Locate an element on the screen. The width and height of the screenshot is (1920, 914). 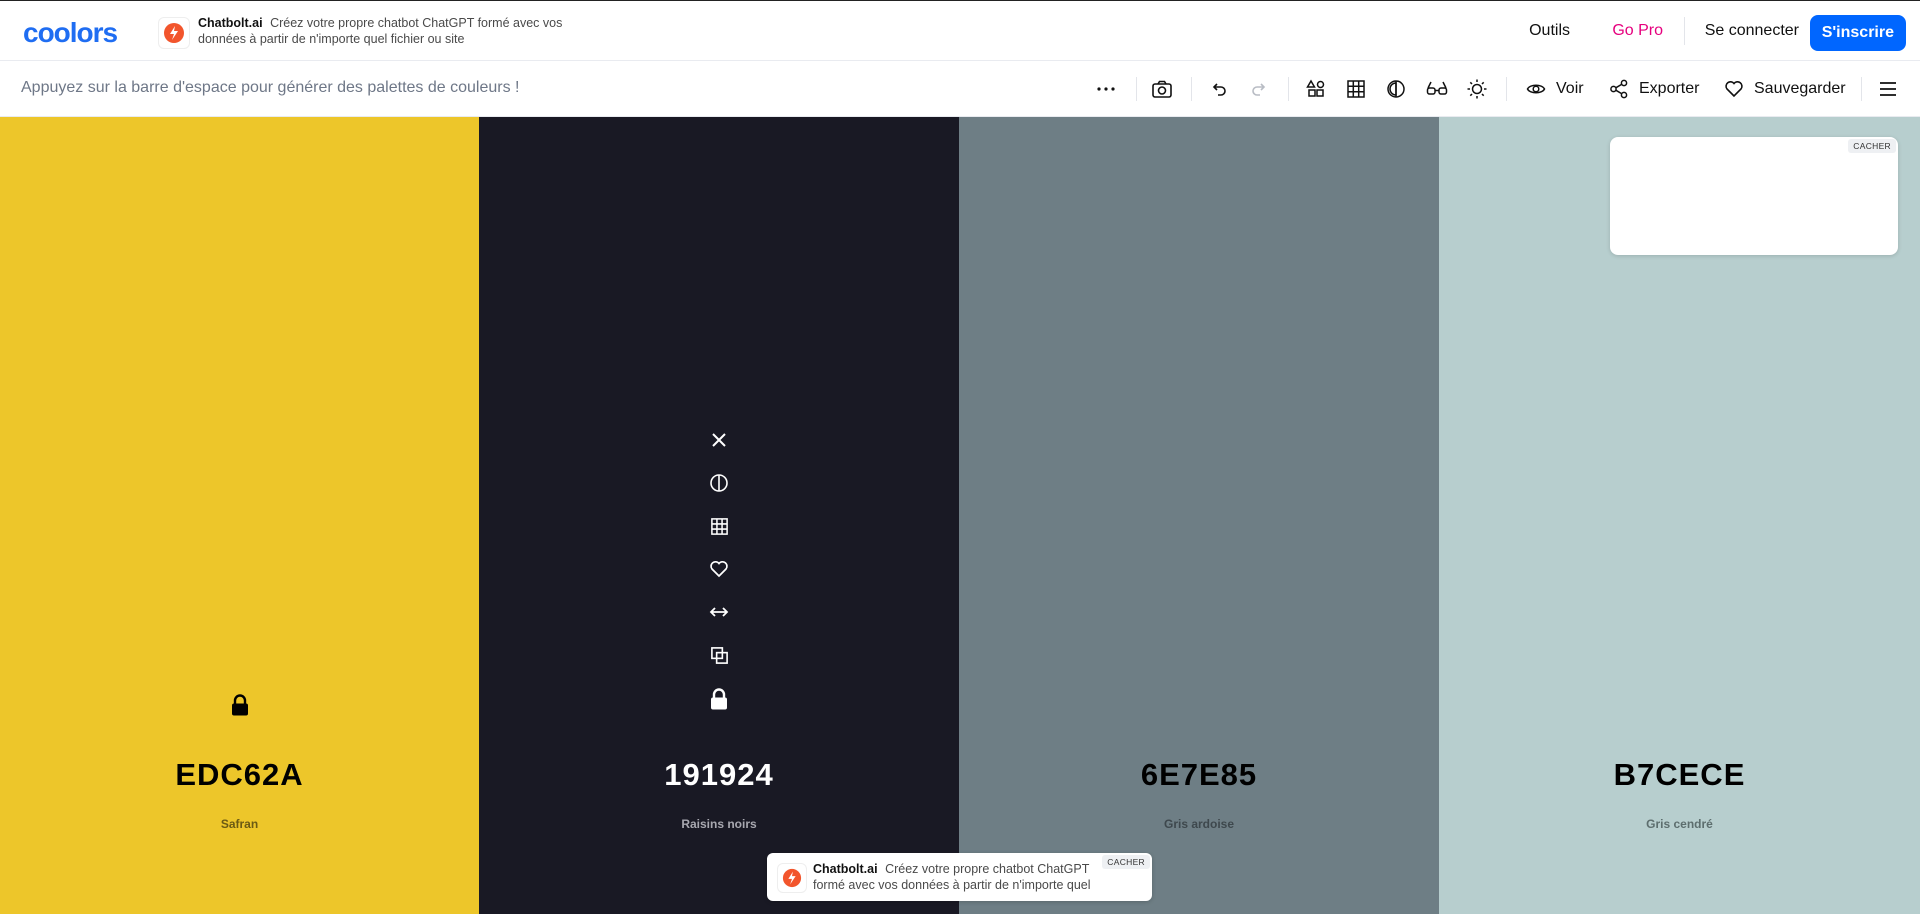
color-hex-code: 191924 is located at coordinates (719, 775).